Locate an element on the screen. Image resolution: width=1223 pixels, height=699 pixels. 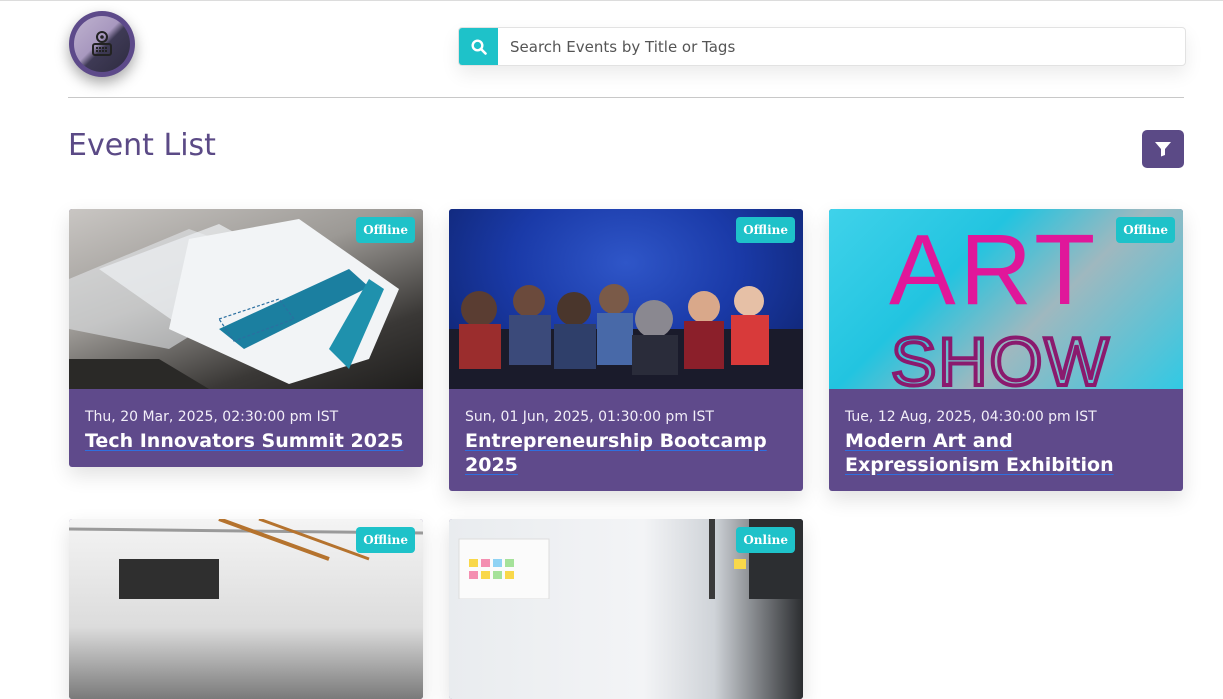
search-icon is located at coordinates (478, 46).